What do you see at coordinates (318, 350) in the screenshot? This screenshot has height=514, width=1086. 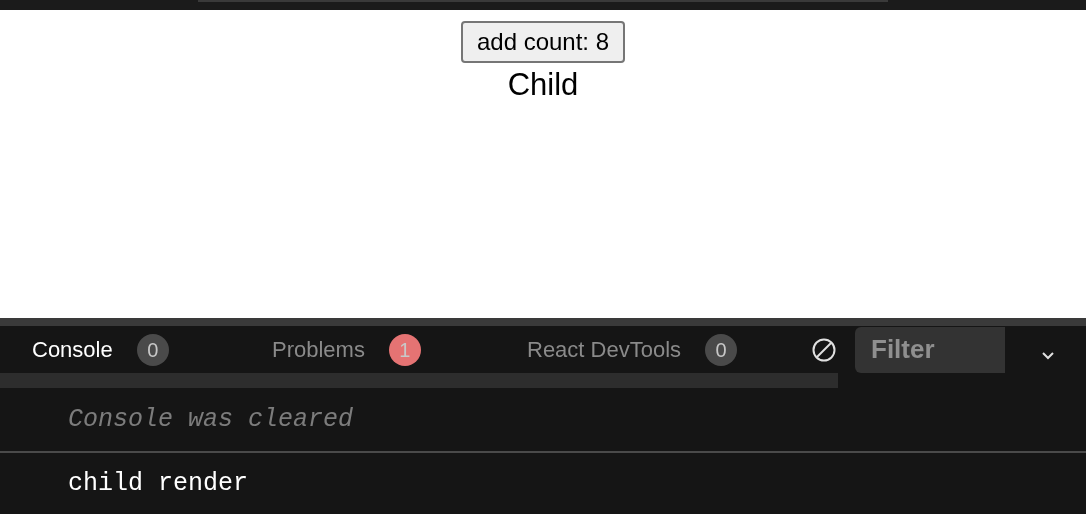 I see `tab-label: Problems` at bounding box center [318, 350].